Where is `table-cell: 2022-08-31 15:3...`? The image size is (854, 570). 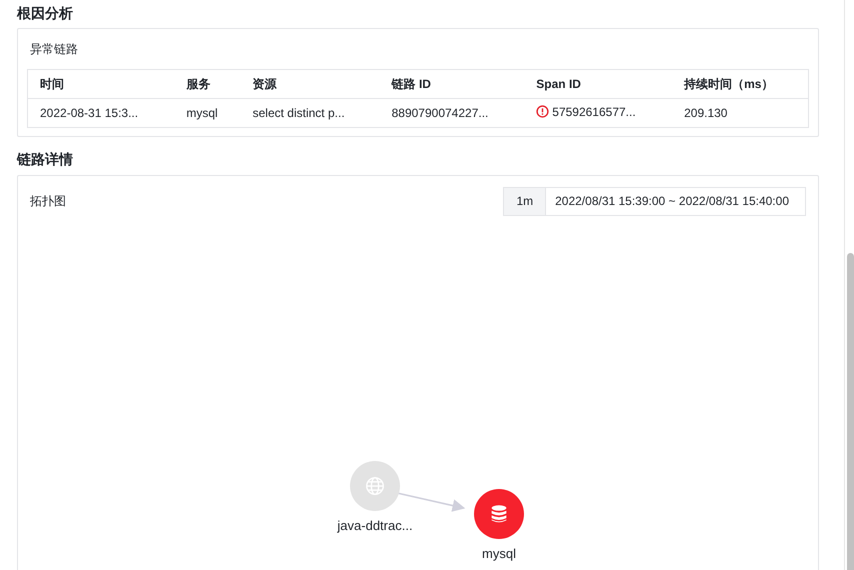
table-cell: 2022-08-31 15:3... is located at coordinates (101, 113).